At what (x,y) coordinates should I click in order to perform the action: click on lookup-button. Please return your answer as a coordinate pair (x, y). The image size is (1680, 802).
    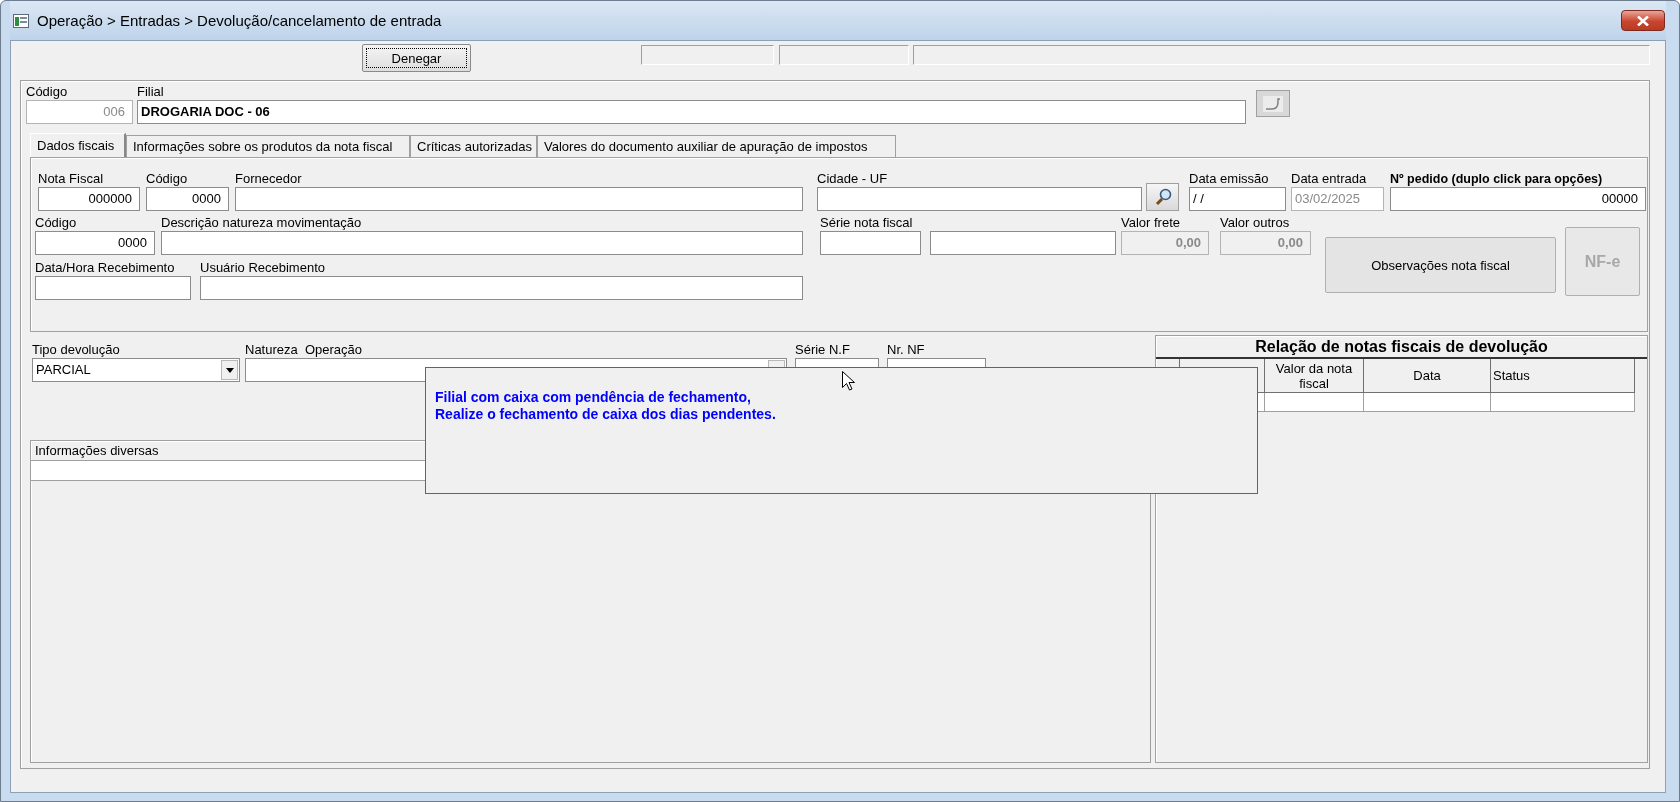
    Looking at the image, I should click on (1273, 103).